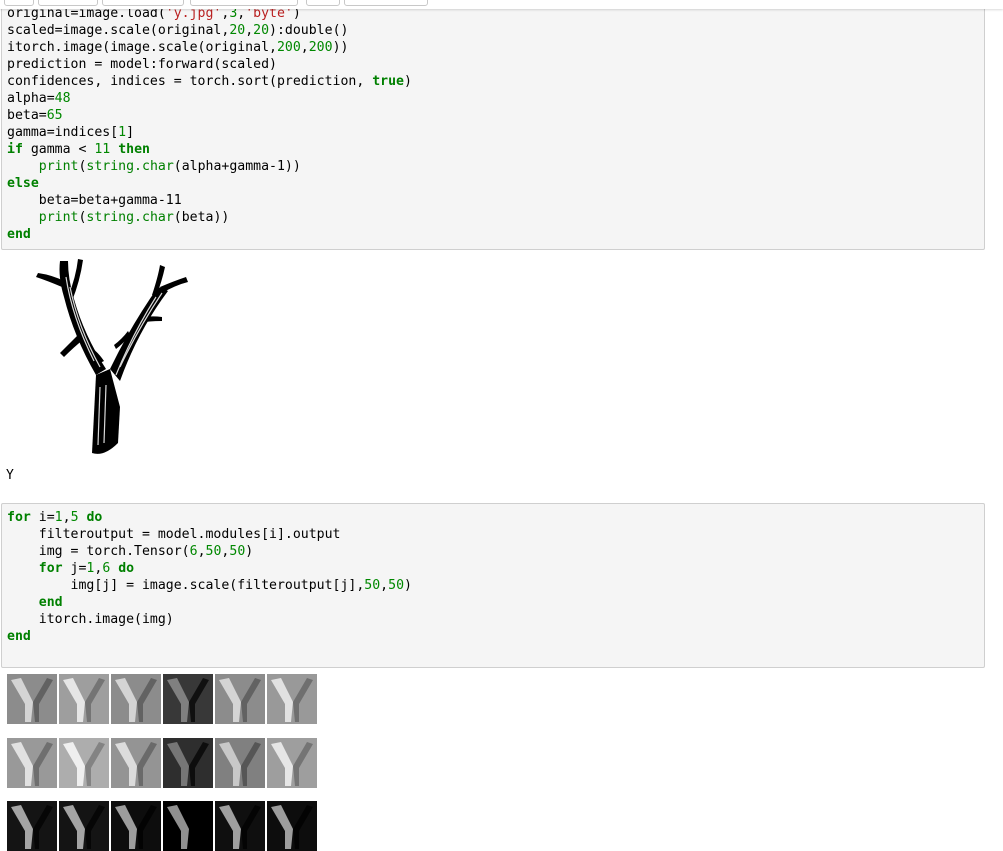 Image resolution: width=1003 pixels, height=851 pixels. Describe the element at coordinates (493, 132) in the screenshot. I see `code-line: gamma=indices[1]` at that location.